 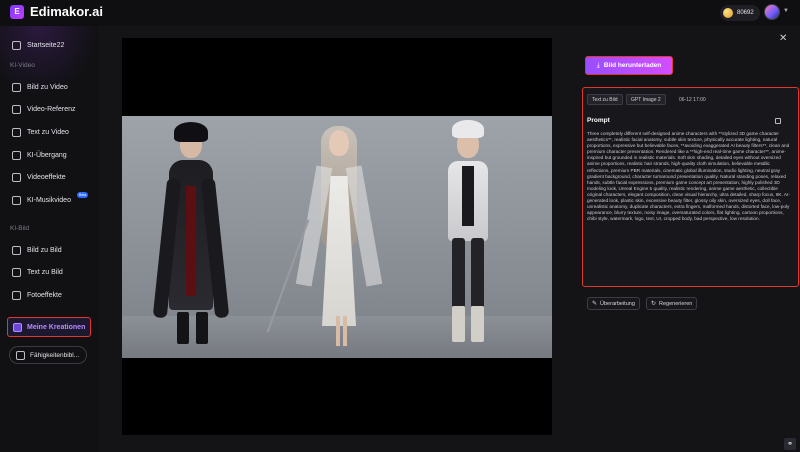 I want to click on creation-date: 06-12 17:00, so click(x=692, y=100).